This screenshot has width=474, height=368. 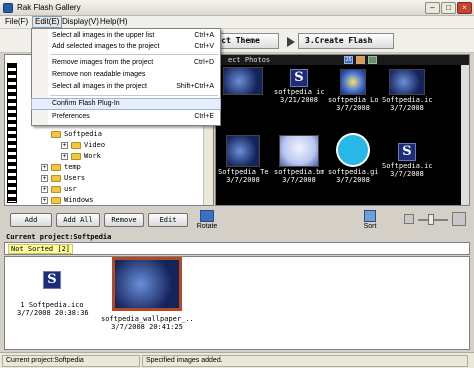 I want to click on action-bar: Add Add All Remove Edit Rotate Sort, so click(x=237, y=220).